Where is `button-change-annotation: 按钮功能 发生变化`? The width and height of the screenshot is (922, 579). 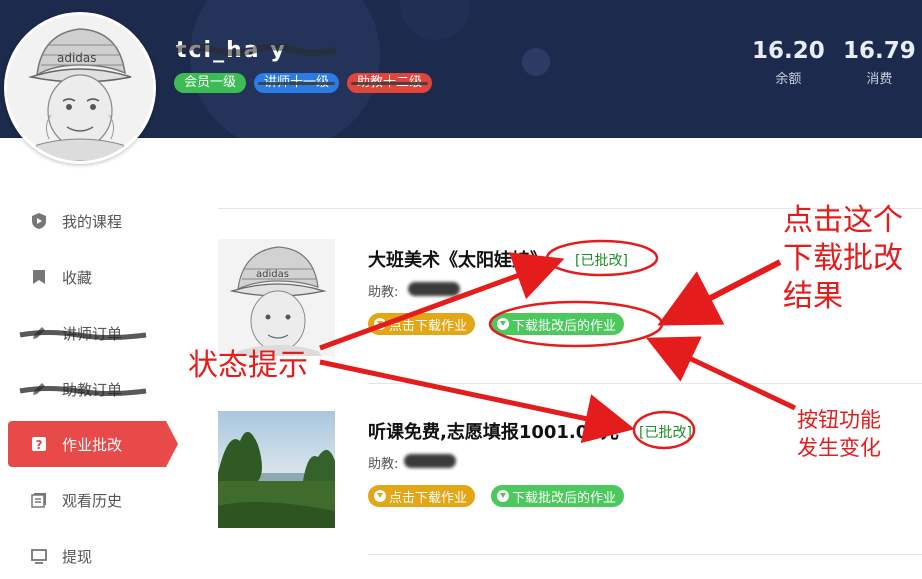 button-change-annotation: 按钮功能 发生变化 is located at coordinates (839, 434).